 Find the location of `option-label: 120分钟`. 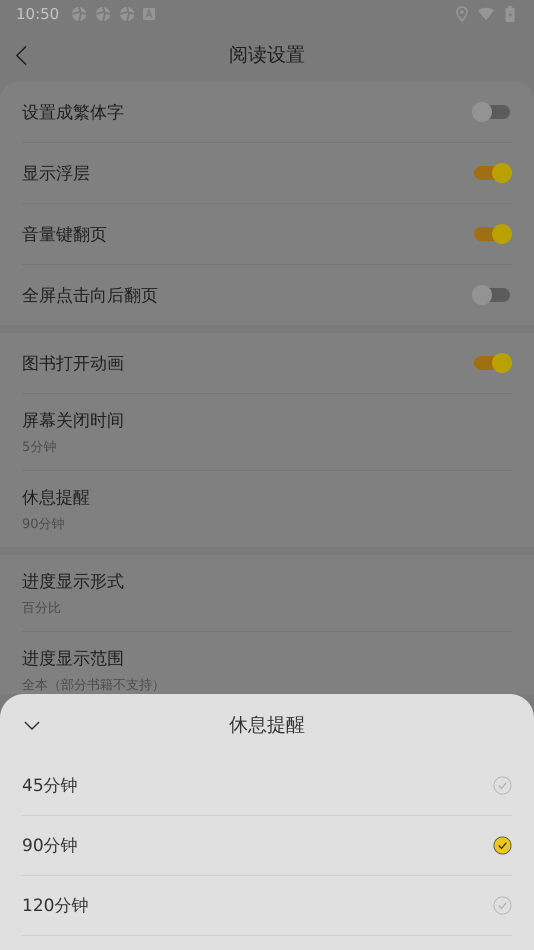

option-label: 120分钟 is located at coordinates (55, 905).